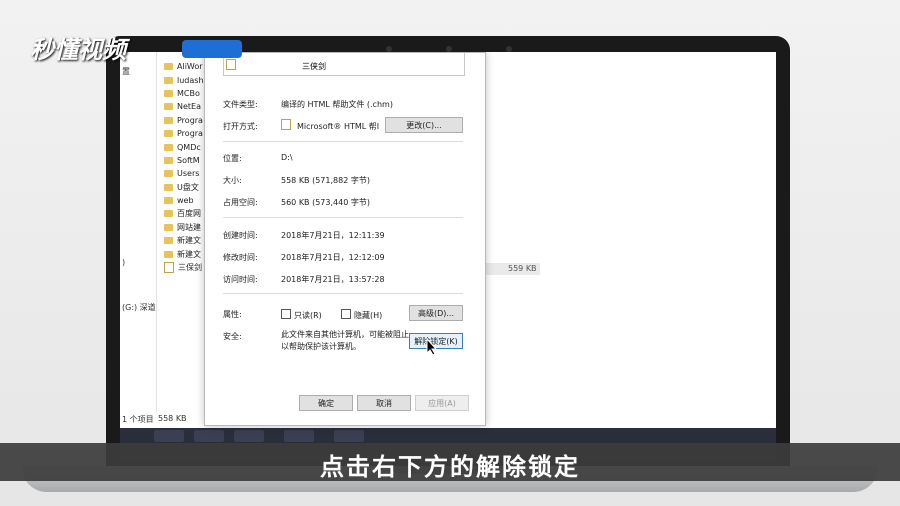 This screenshot has height=506, width=900. Describe the element at coordinates (325, 180) in the screenshot. I see `size-value: 558 KB (571,882 字节)` at that location.